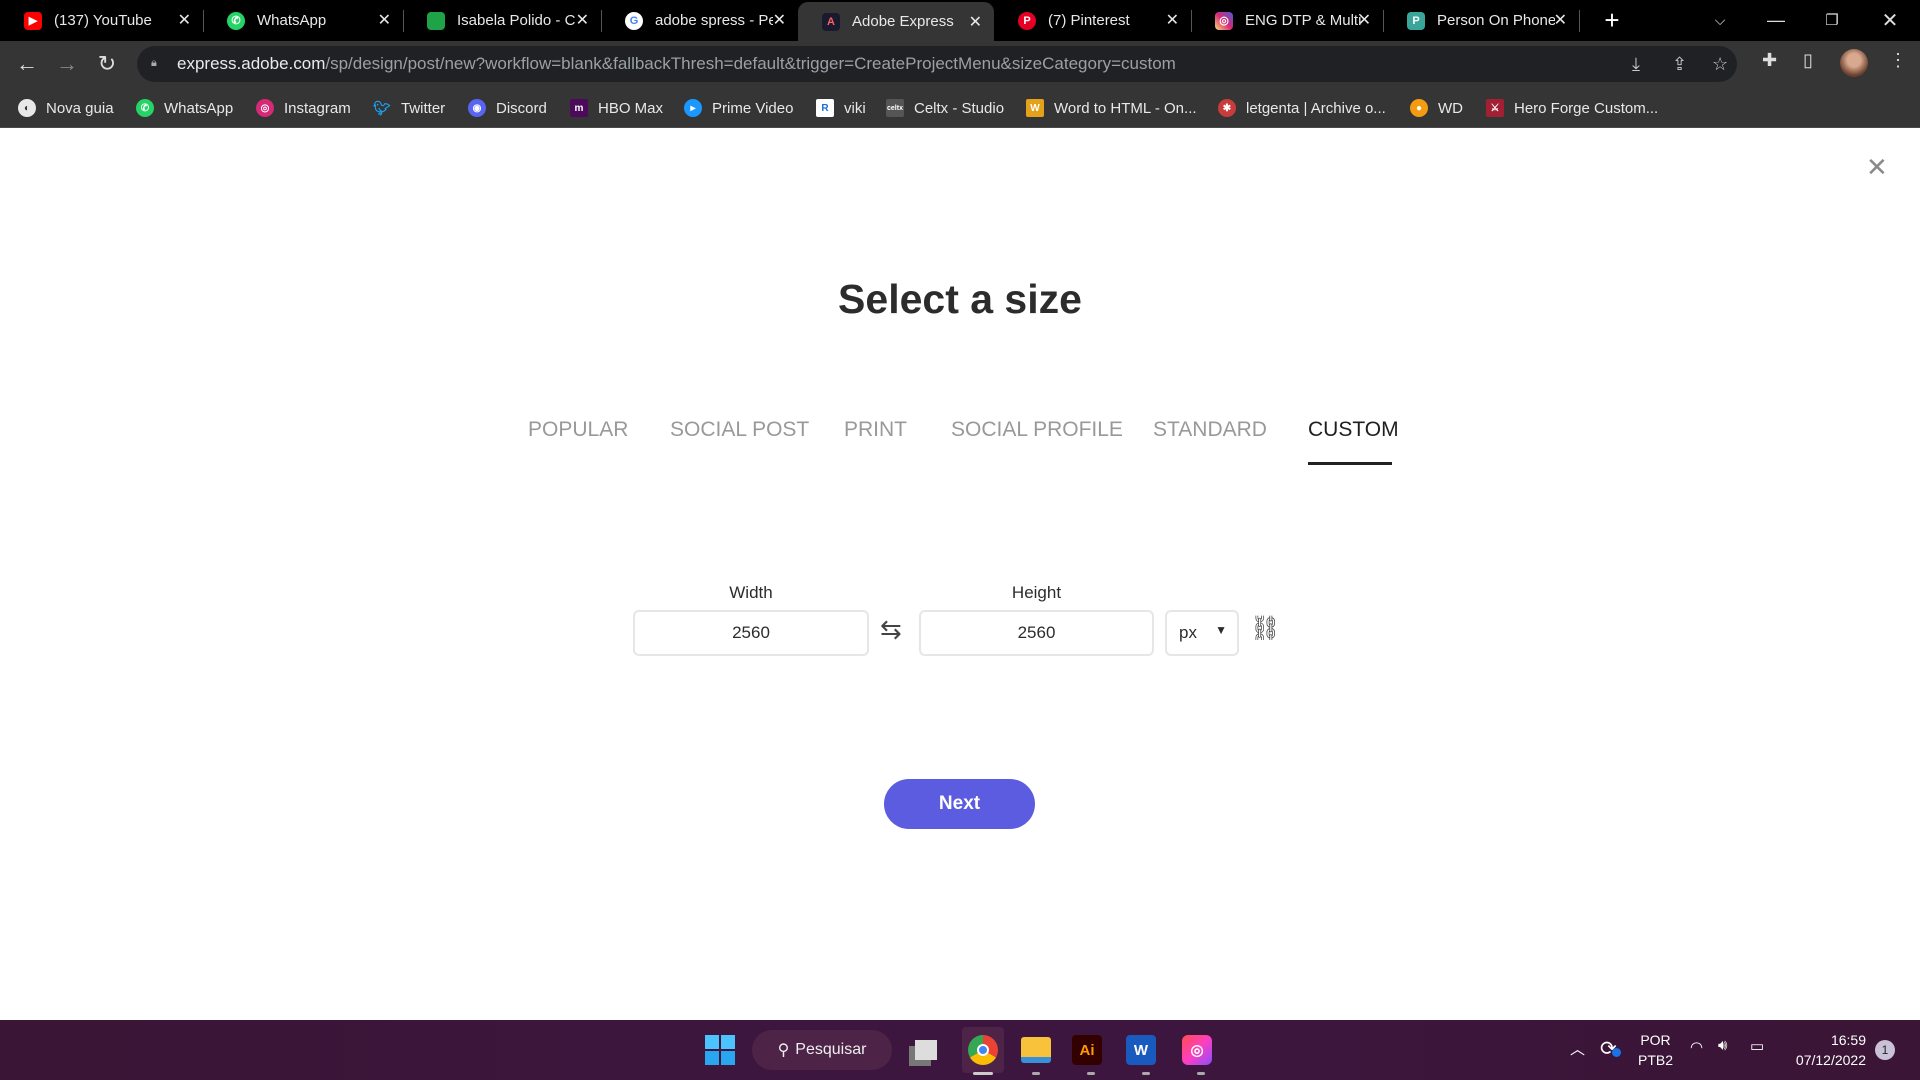 The width and height of the screenshot is (1920, 1080). Describe the element at coordinates (382, 107) in the screenshot. I see `twitter-icon: 🐦︎` at that location.